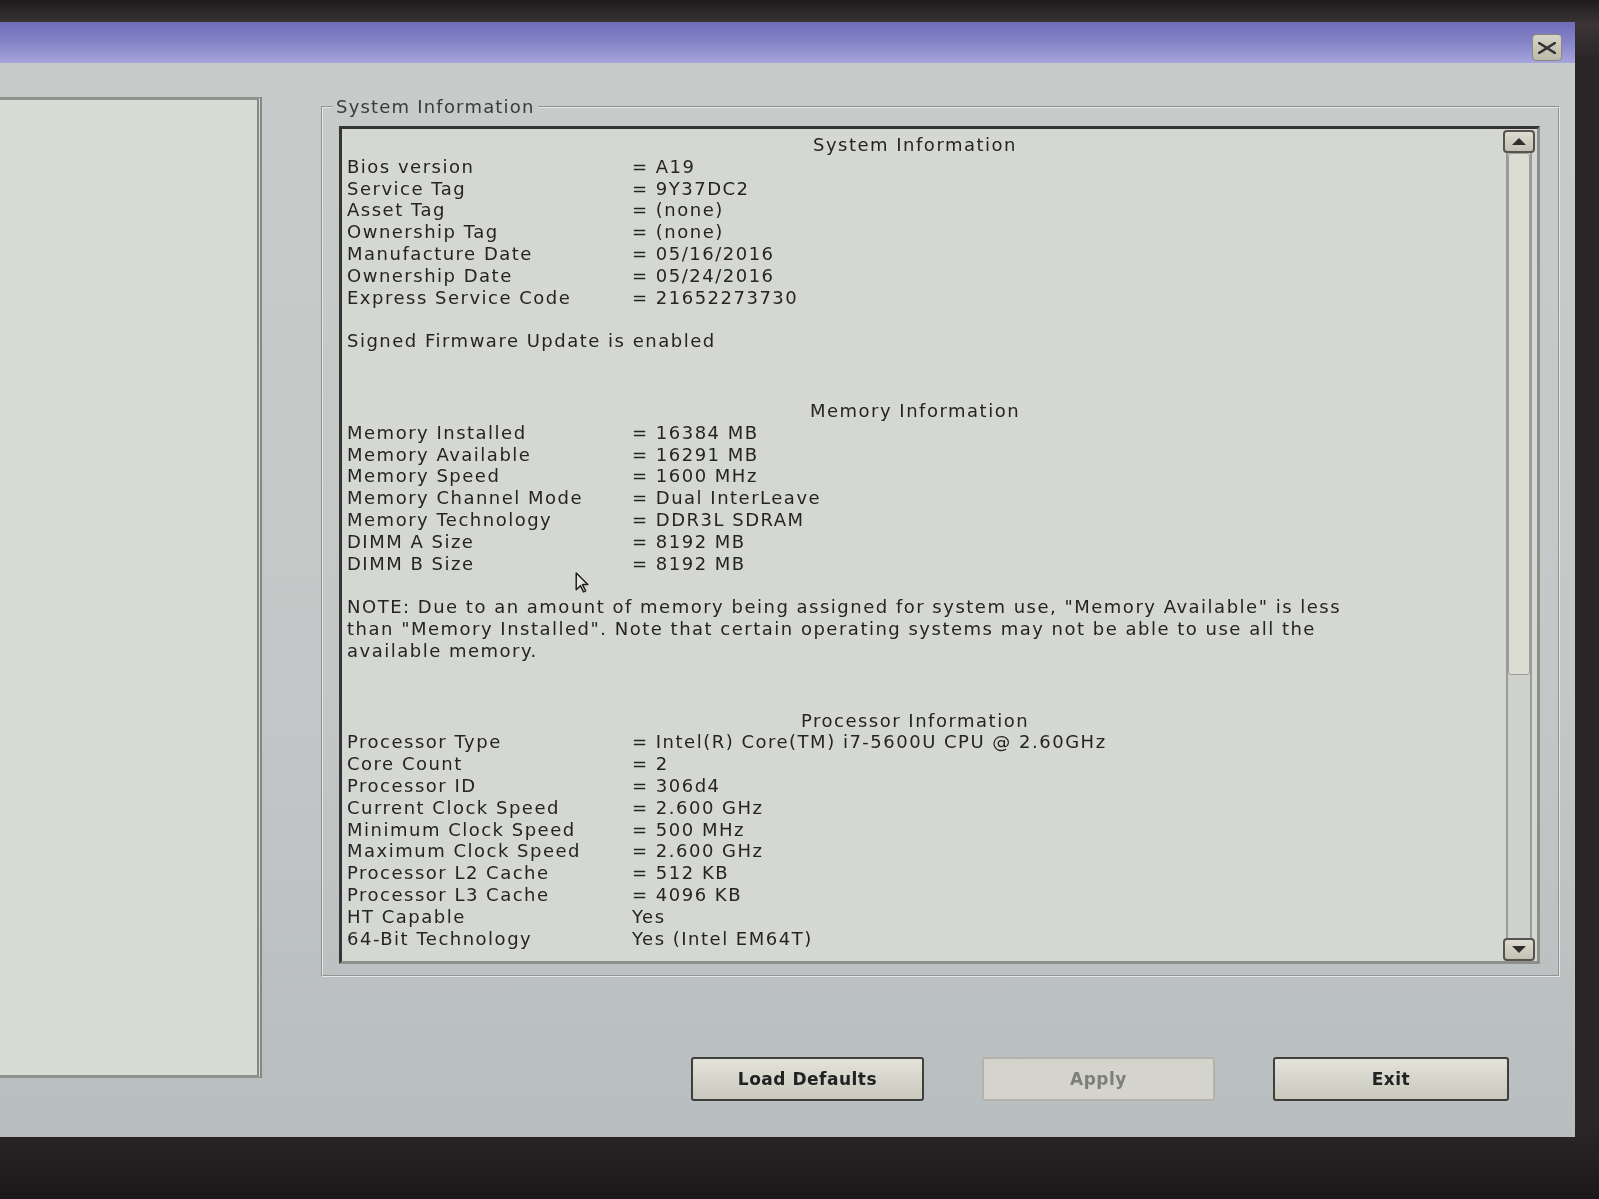 The width and height of the screenshot is (1599, 1199). I want to click on section-heading: System Information, so click(914, 145).